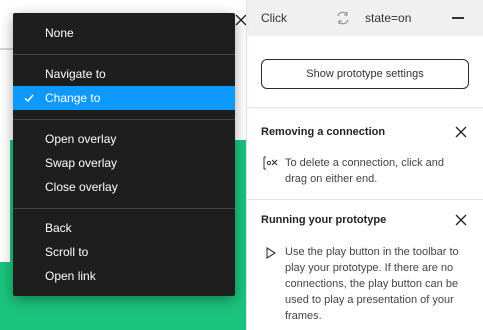 This screenshot has height=330, width=483. I want to click on menu-item-open-overlay: Open overlay, so click(124, 139).